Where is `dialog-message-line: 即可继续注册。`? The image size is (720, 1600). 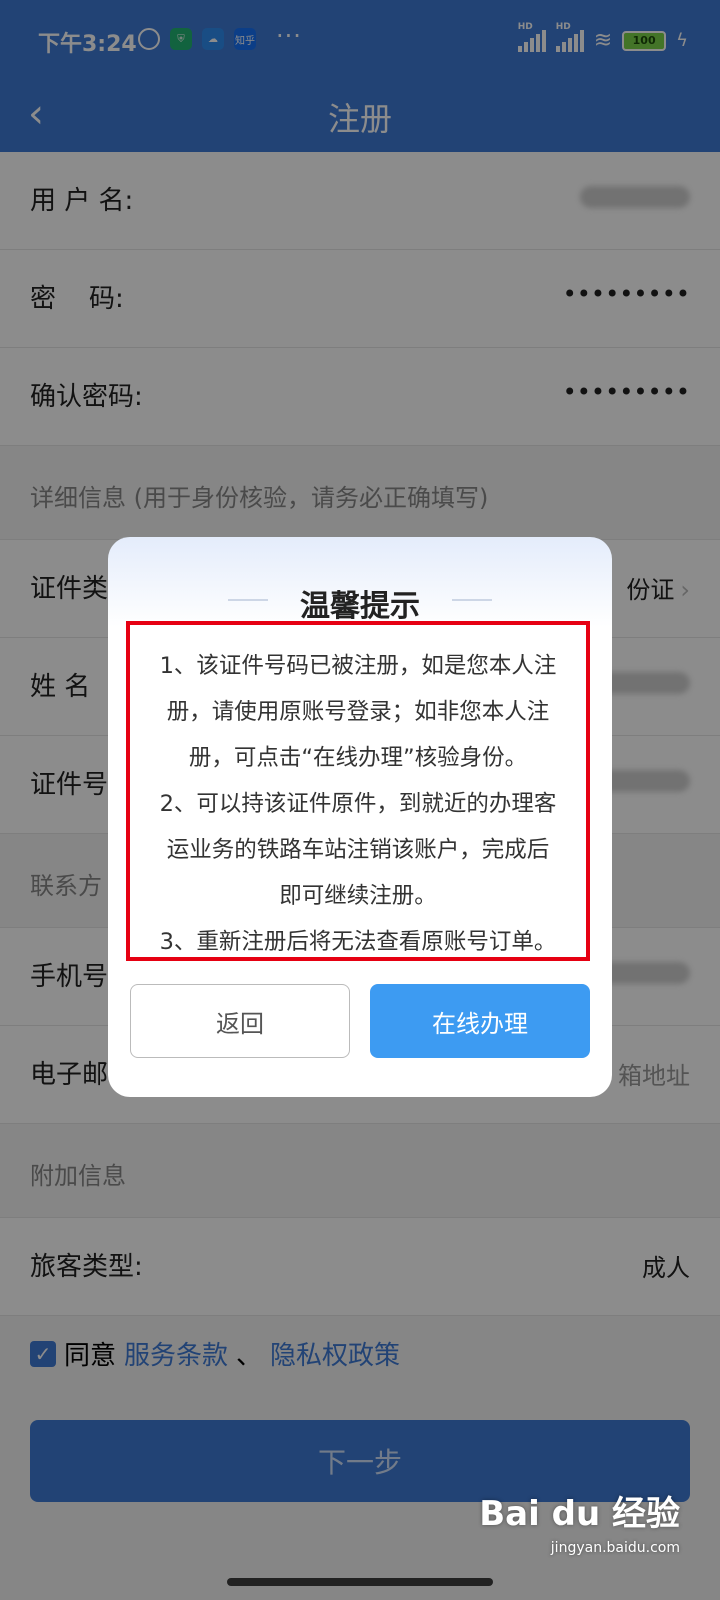
dialog-message-line: 即可继续注册。 is located at coordinates (358, 896).